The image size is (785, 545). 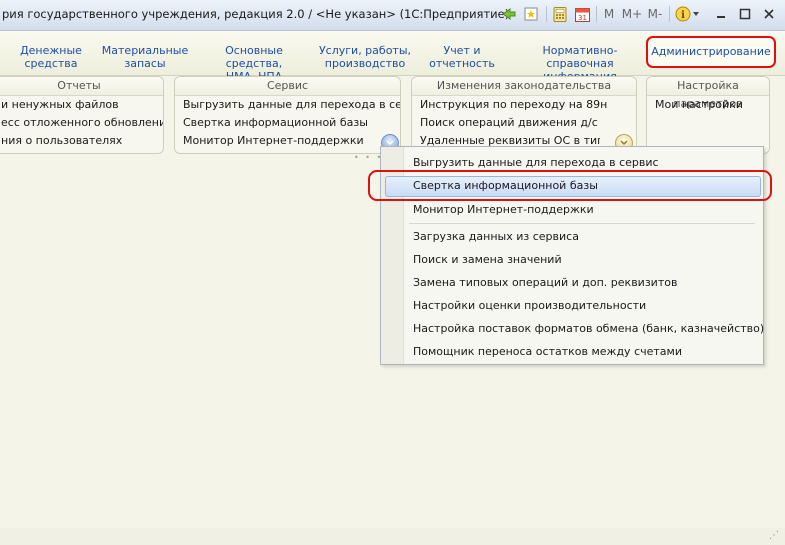 What do you see at coordinates (369, 157) in the screenshot?
I see `resize-dots: • • •` at bounding box center [369, 157].